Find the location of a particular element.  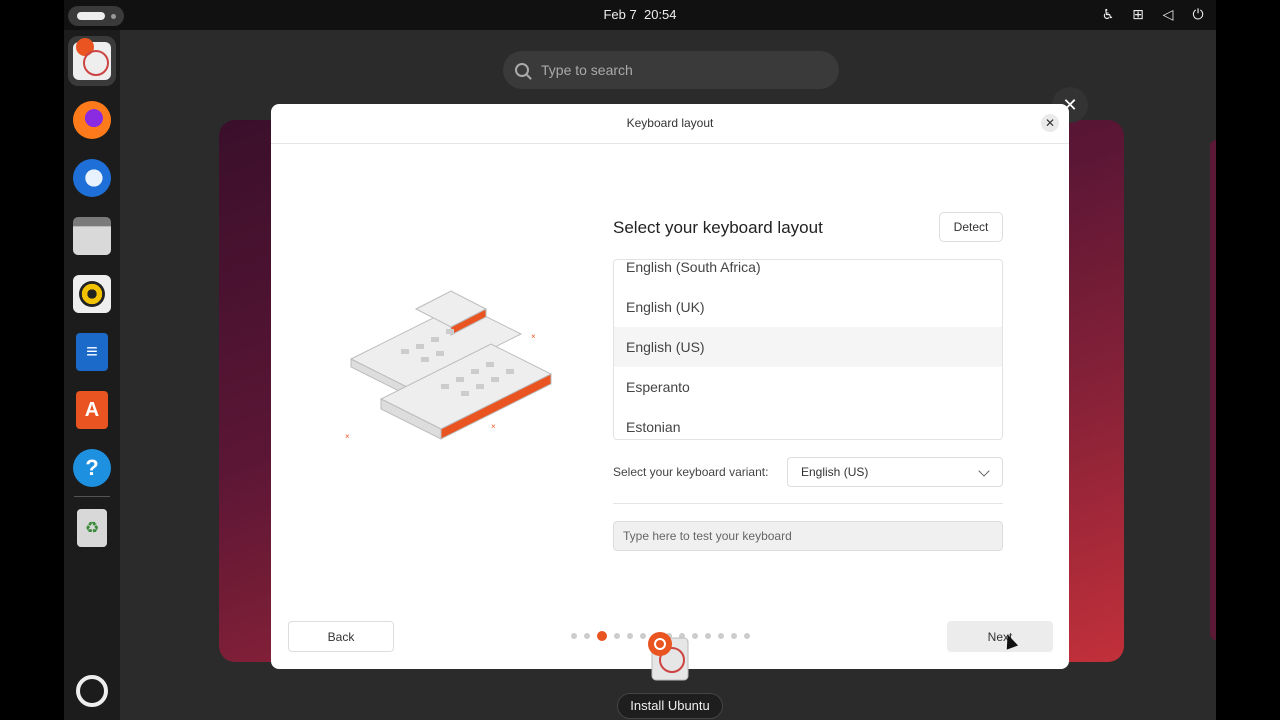

dock-item-trash: ♻ is located at coordinates (92, 528).